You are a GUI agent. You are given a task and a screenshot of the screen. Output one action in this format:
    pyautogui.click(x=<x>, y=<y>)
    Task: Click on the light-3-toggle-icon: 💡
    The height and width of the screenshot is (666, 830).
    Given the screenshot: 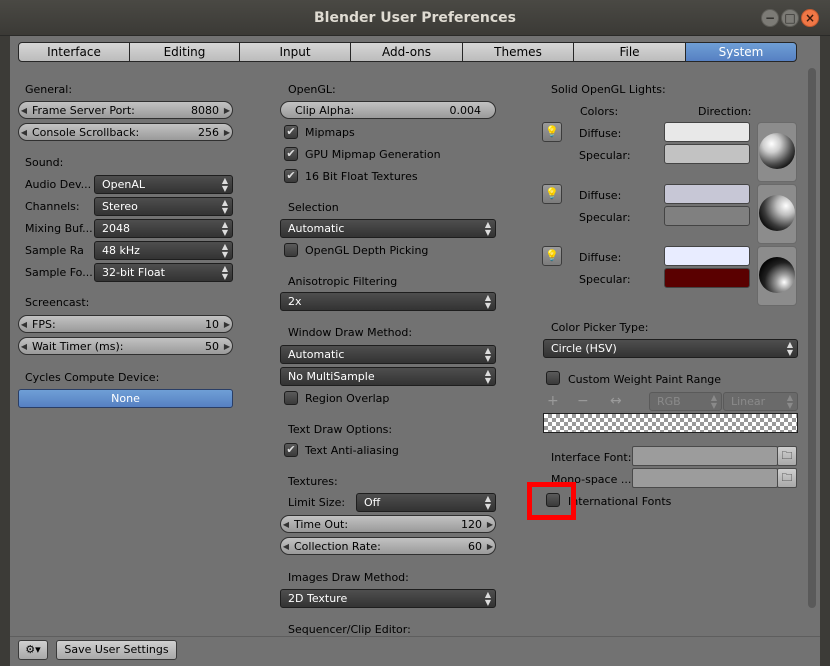 What is the action you would take?
    pyautogui.click(x=552, y=256)
    